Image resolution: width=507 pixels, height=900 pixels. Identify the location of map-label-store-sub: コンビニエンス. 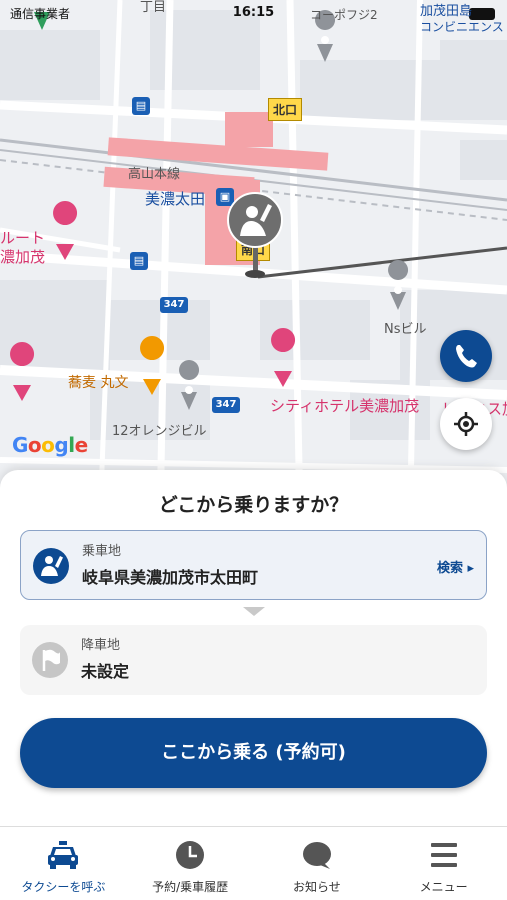
(462, 27).